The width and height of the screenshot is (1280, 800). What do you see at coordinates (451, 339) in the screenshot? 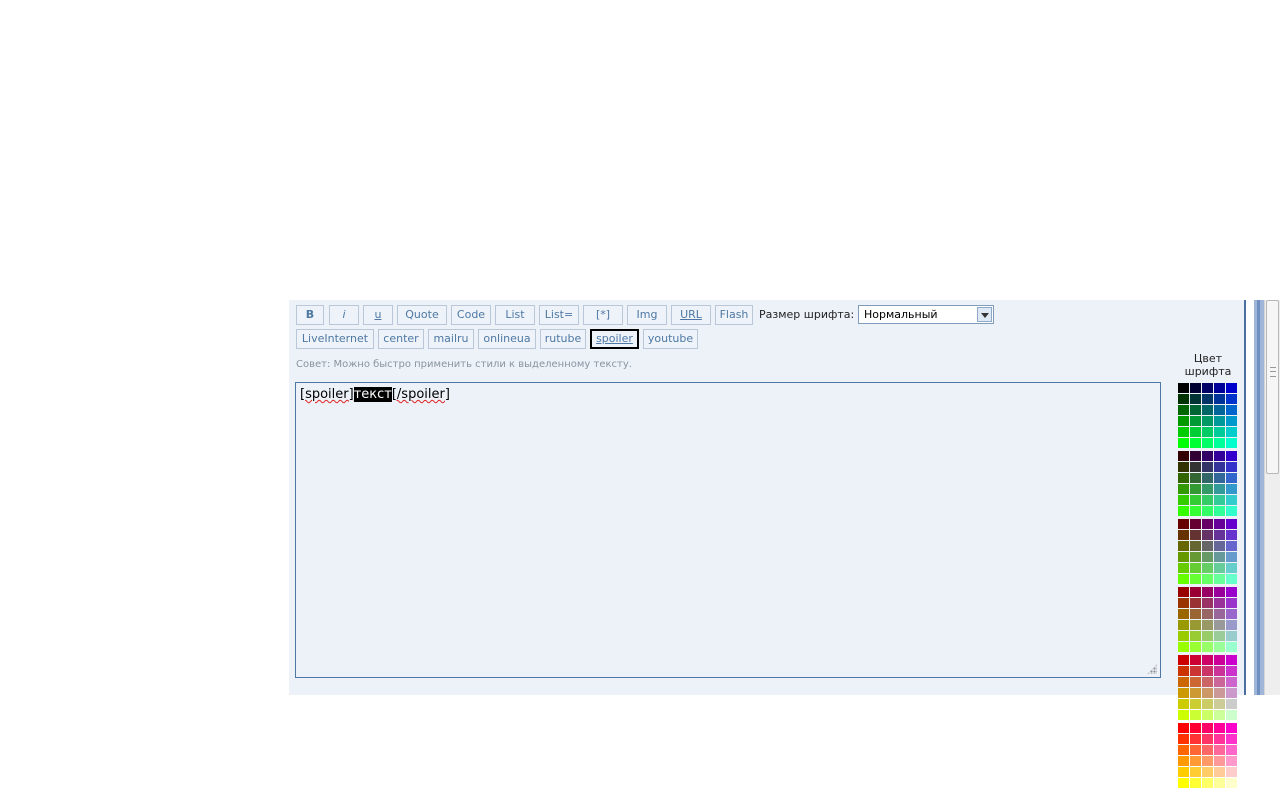
I see `mailru-button: mailru` at bounding box center [451, 339].